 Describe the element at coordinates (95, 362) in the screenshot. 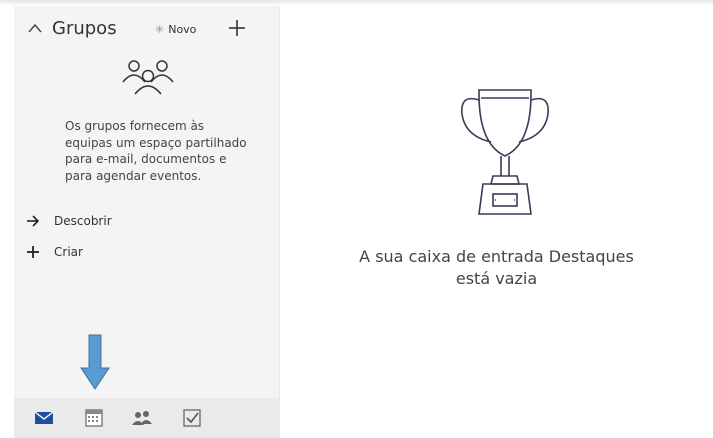

I see `down-arrow-indicator` at that location.